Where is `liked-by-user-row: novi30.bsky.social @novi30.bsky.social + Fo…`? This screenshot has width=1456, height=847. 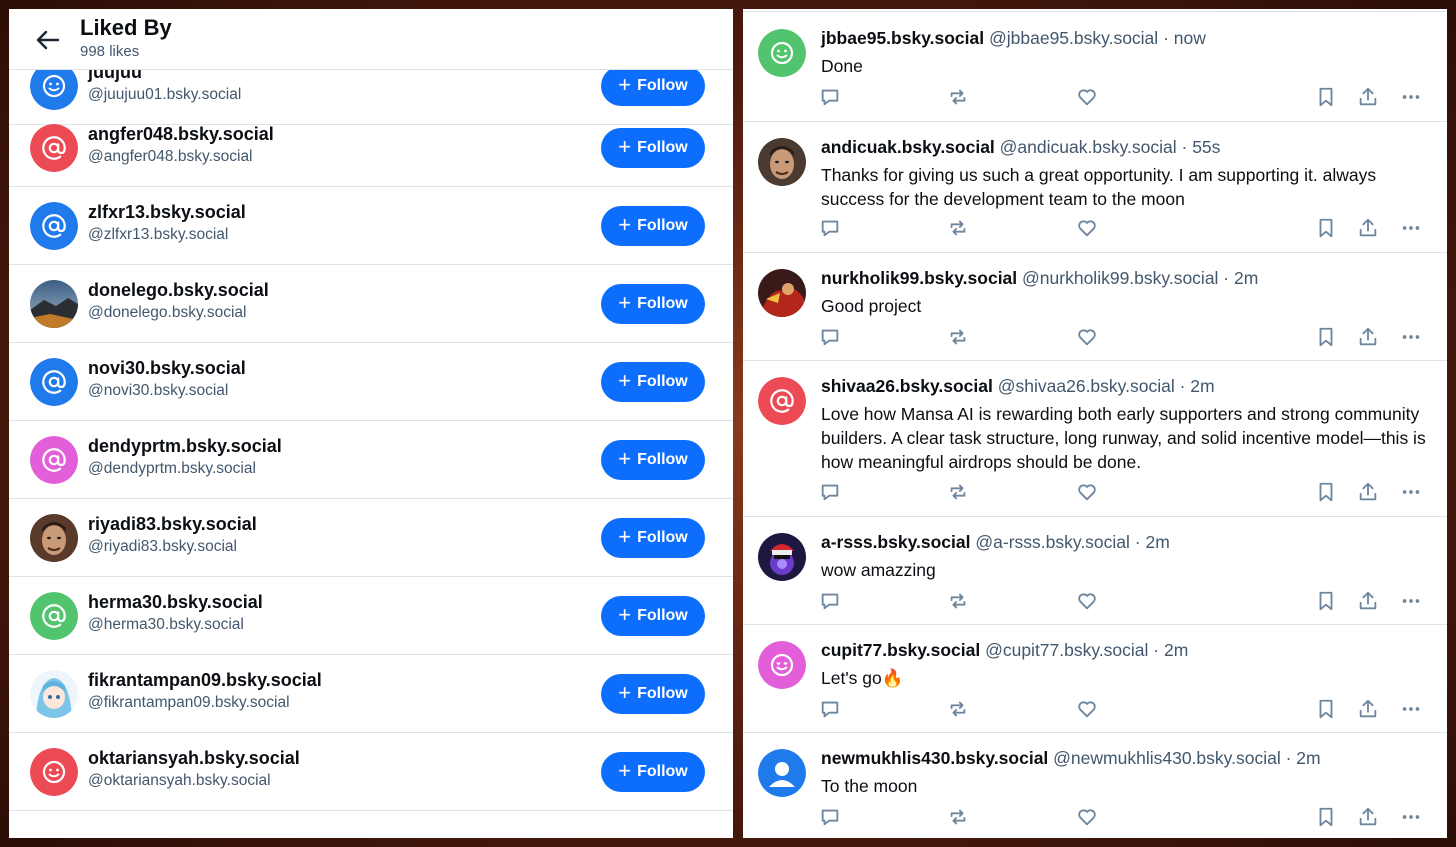
liked-by-user-row: novi30.bsky.social @novi30.bsky.social + Fo… is located at coordinates (371, 382).